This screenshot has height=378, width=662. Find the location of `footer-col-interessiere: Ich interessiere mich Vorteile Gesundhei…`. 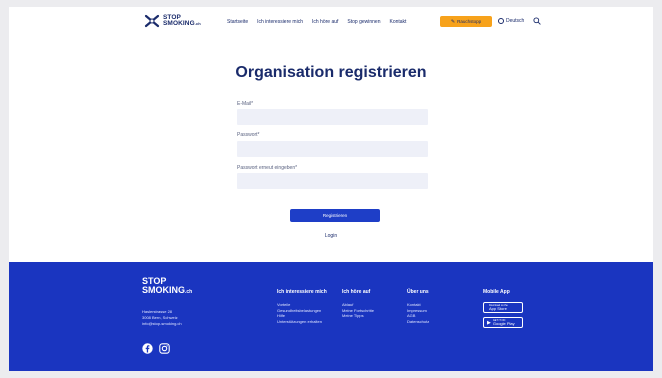

footer-col-interessiere: Ich interessiere mich Vorteile Gesundhei… is located at coordinates (302, 306).